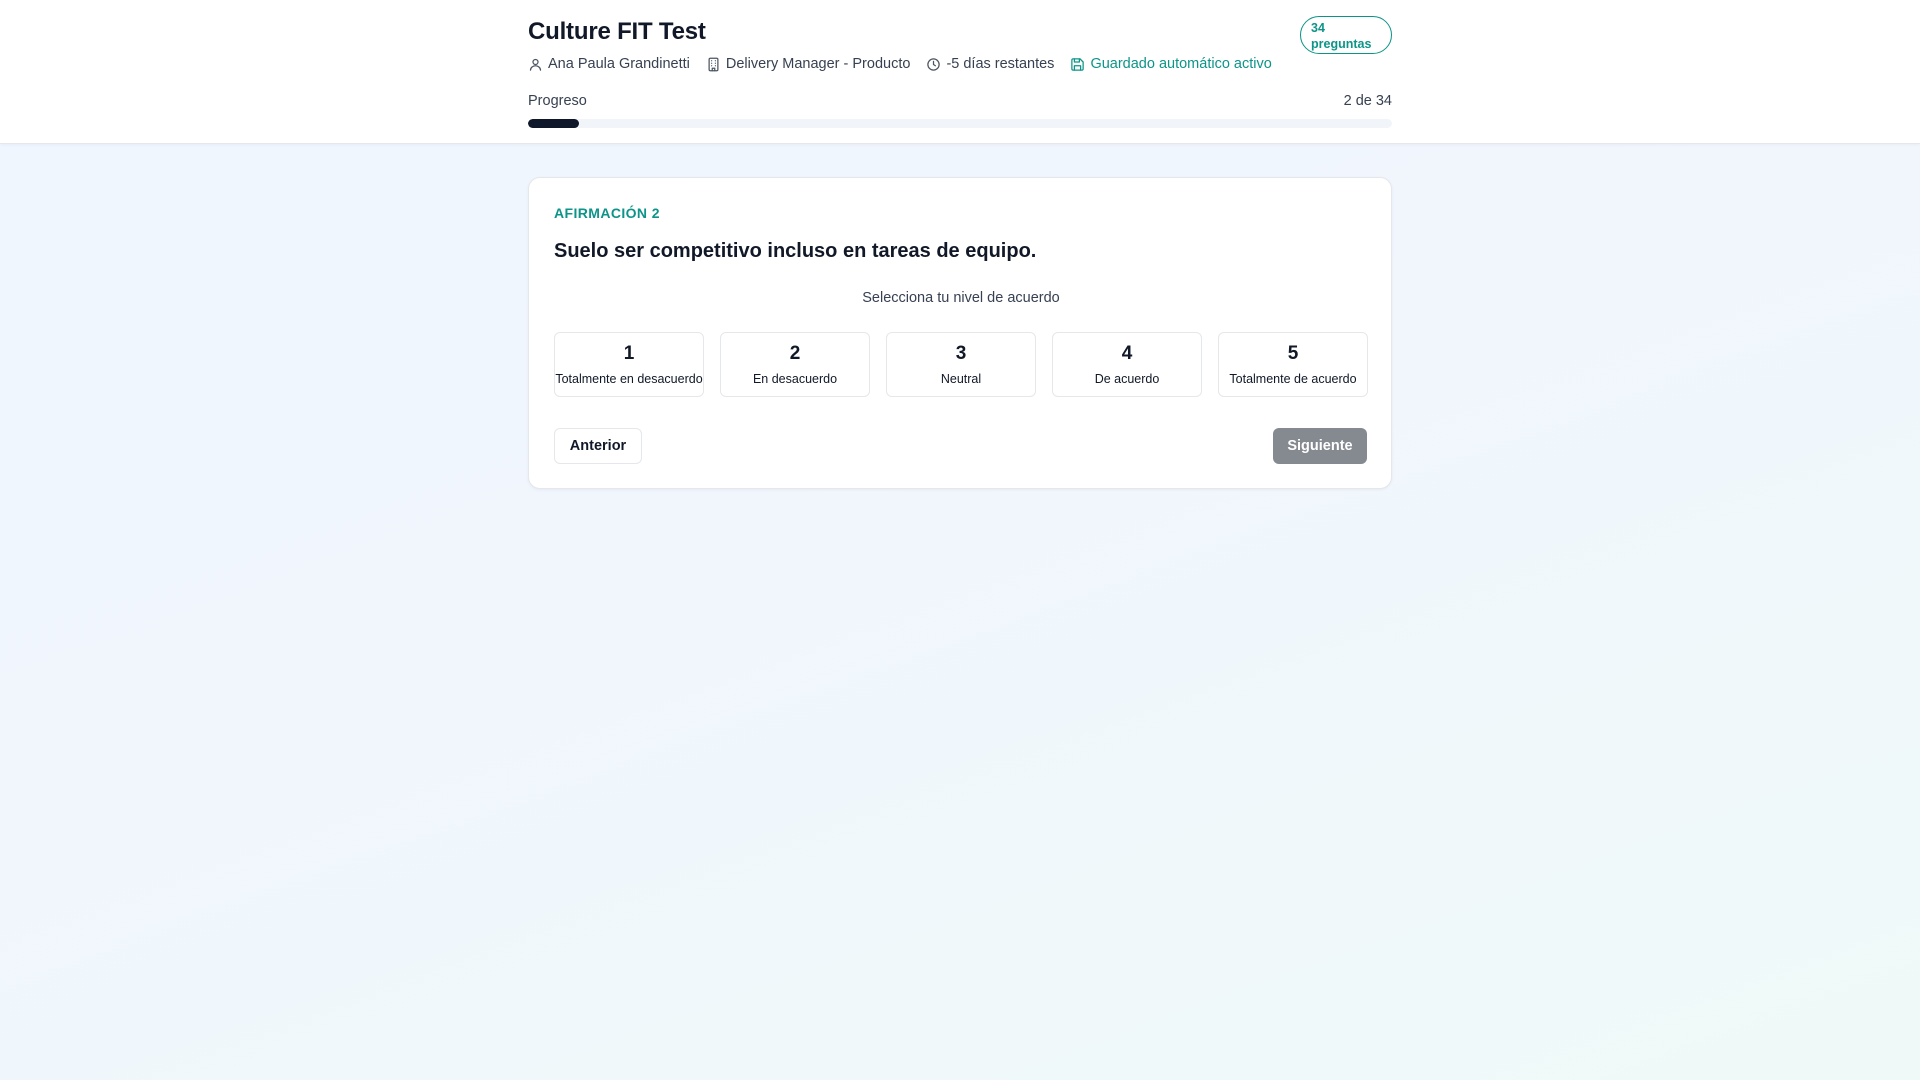 This screenshot has width=1920, height=1080. What do you see at coordinates (629, 379) in the screenshot?
I see `option-label: Totalmente en desacuerdo` at bounding box center [629, 379].